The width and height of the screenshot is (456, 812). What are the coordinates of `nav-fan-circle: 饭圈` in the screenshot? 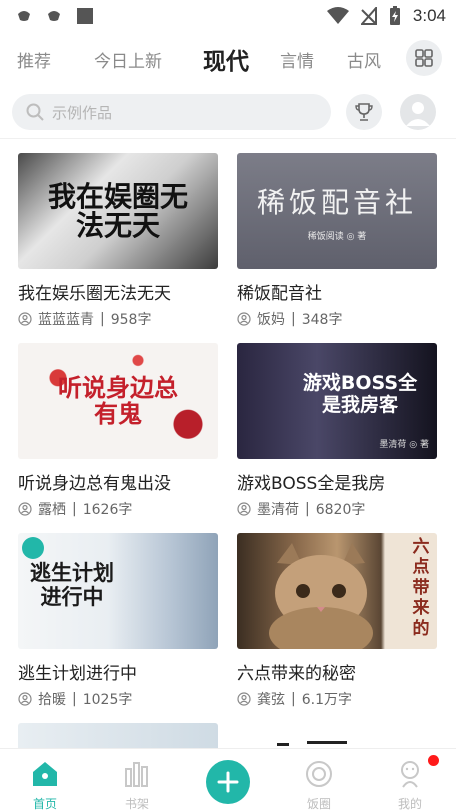 It's located at (319, 780).